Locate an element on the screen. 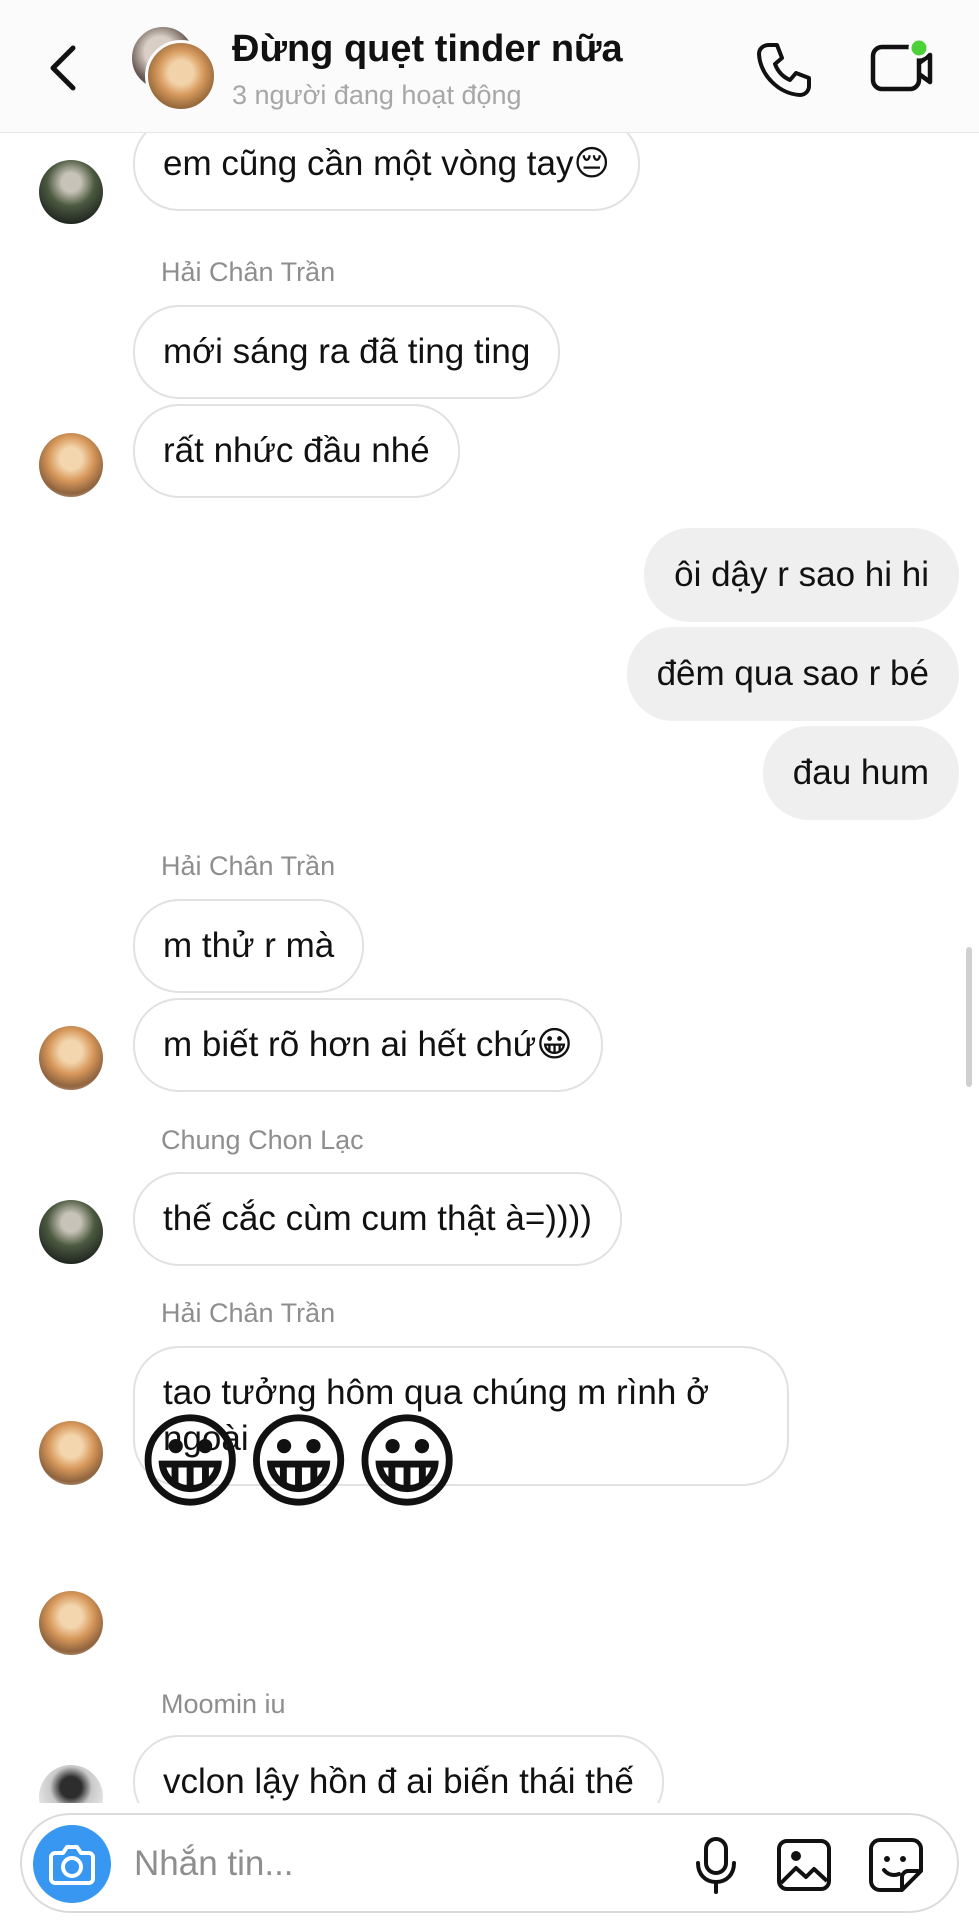  video-camera-icon is located at coordinates (901, 64).